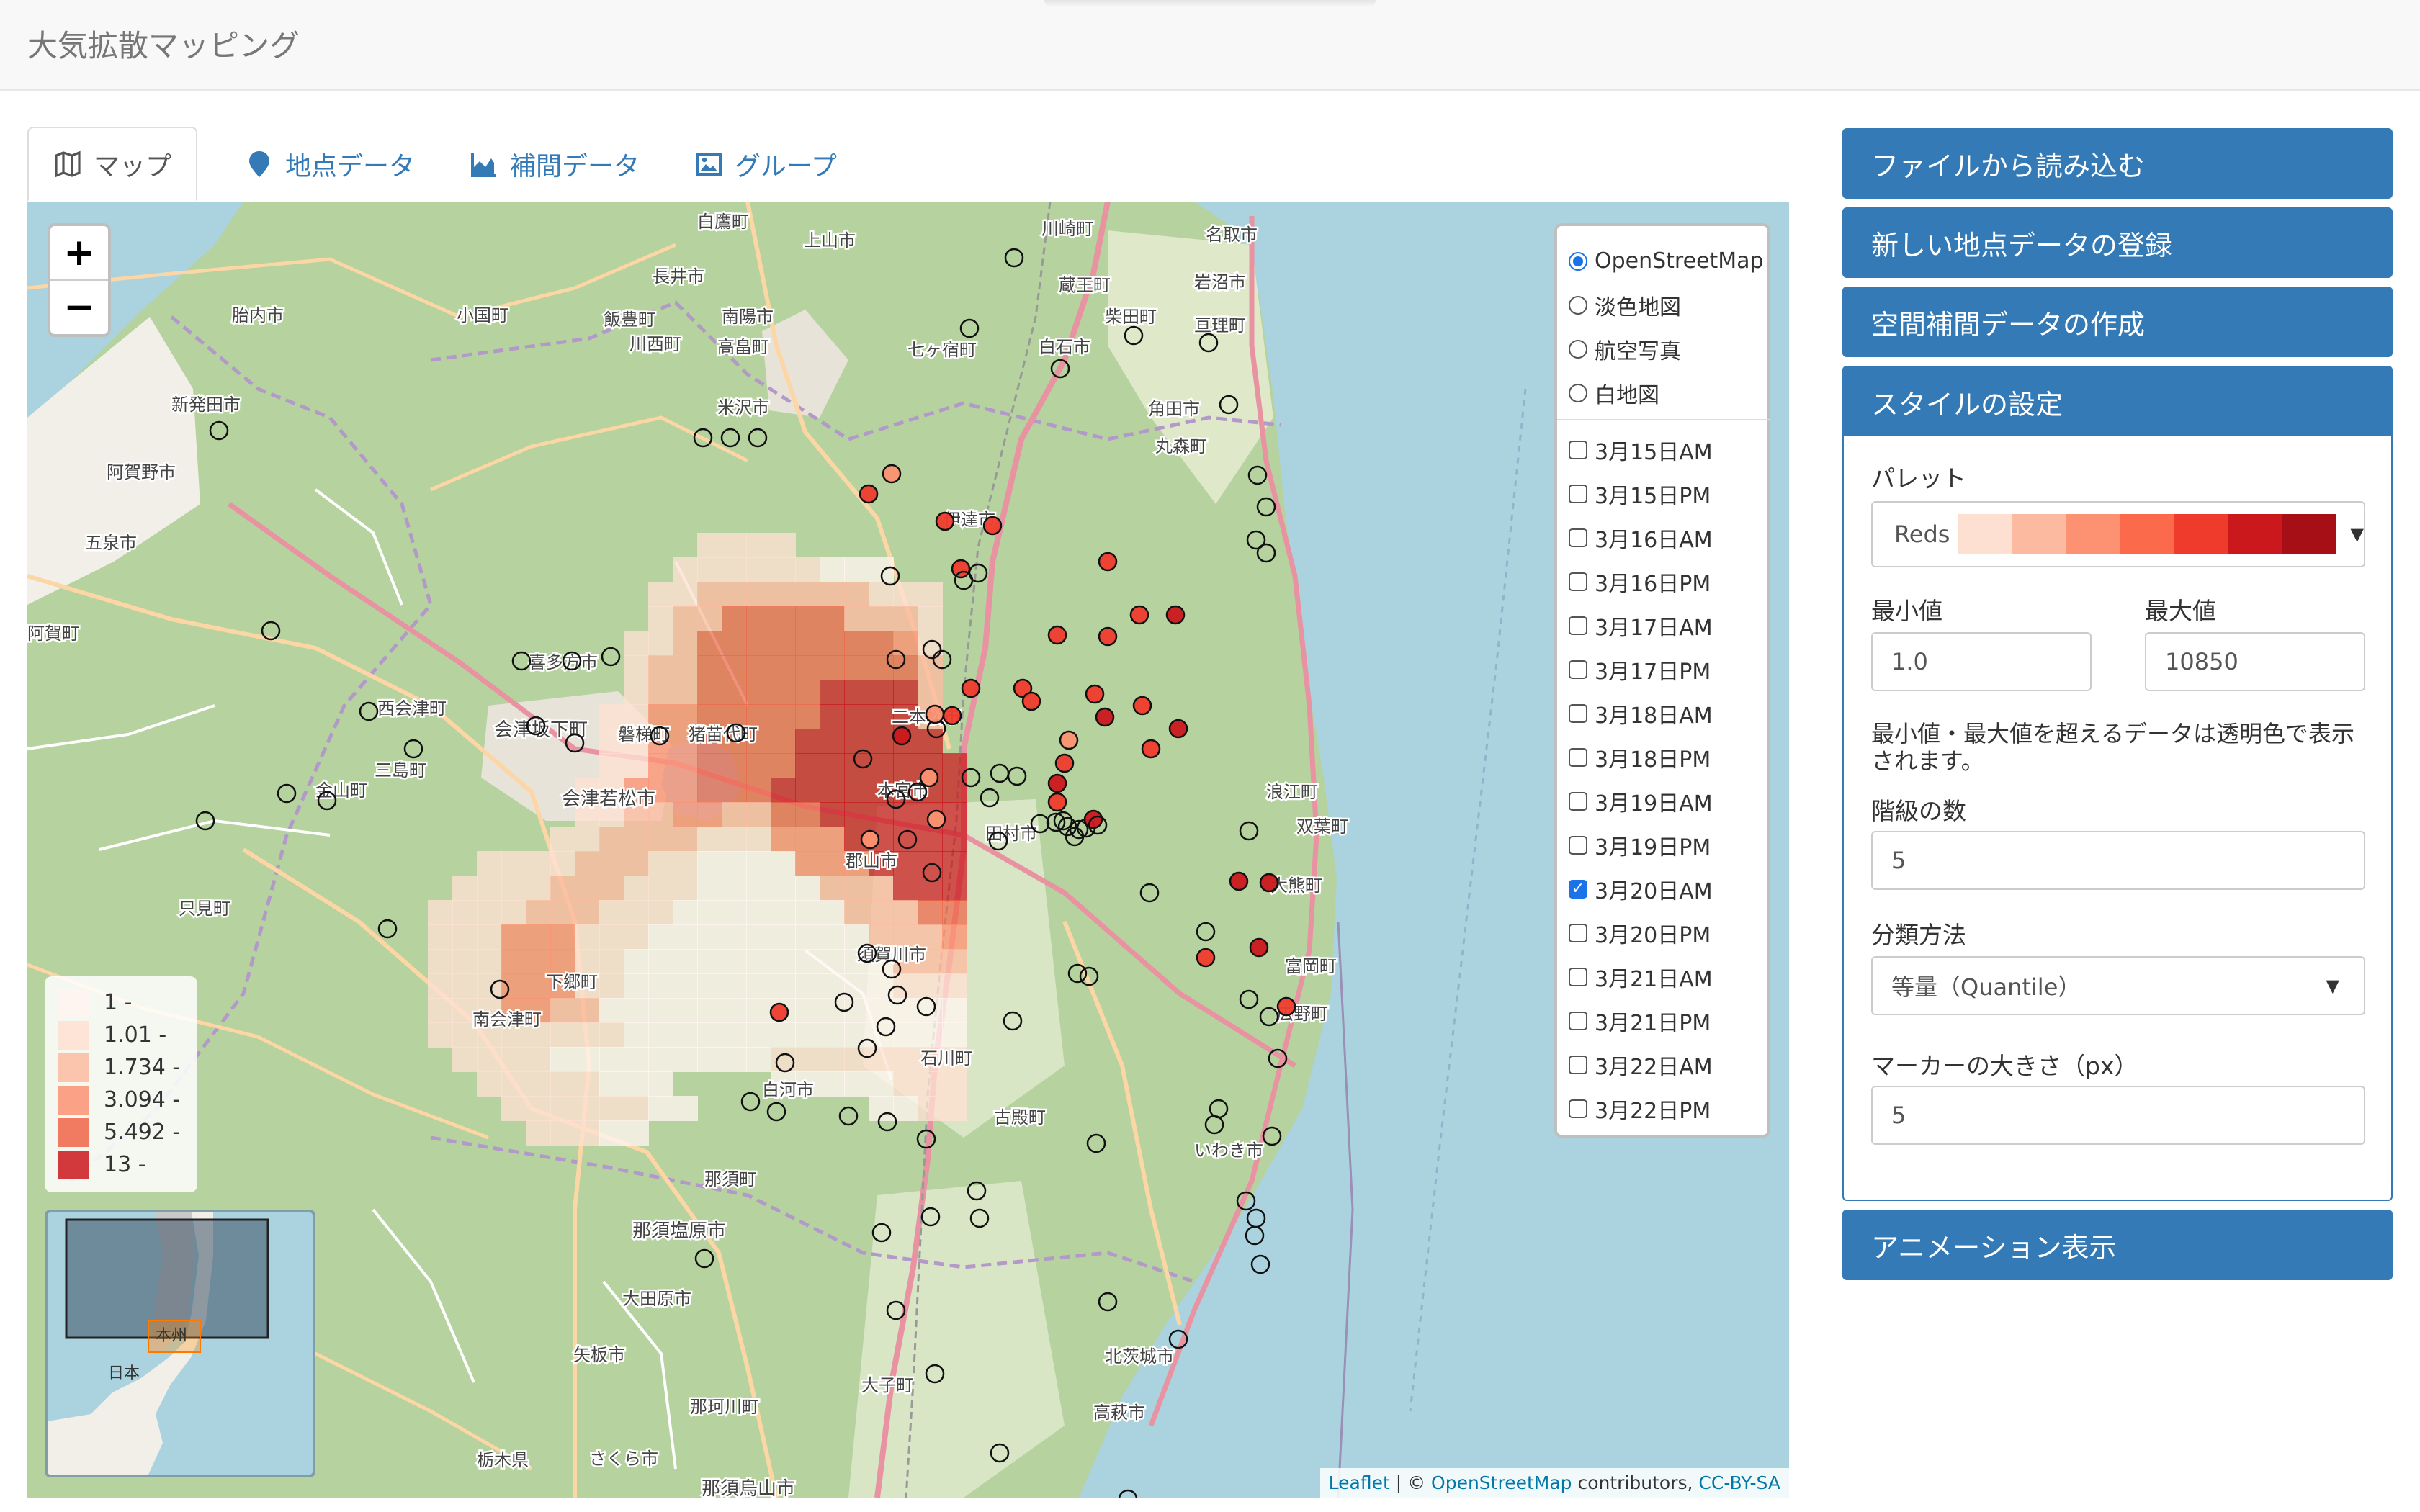 The width and height of the screenshot is (2420, 1512). Describe the element at coordinates (1668, 581) in the screenshot. I see `overlay-option: 3月16日PM` at that location.